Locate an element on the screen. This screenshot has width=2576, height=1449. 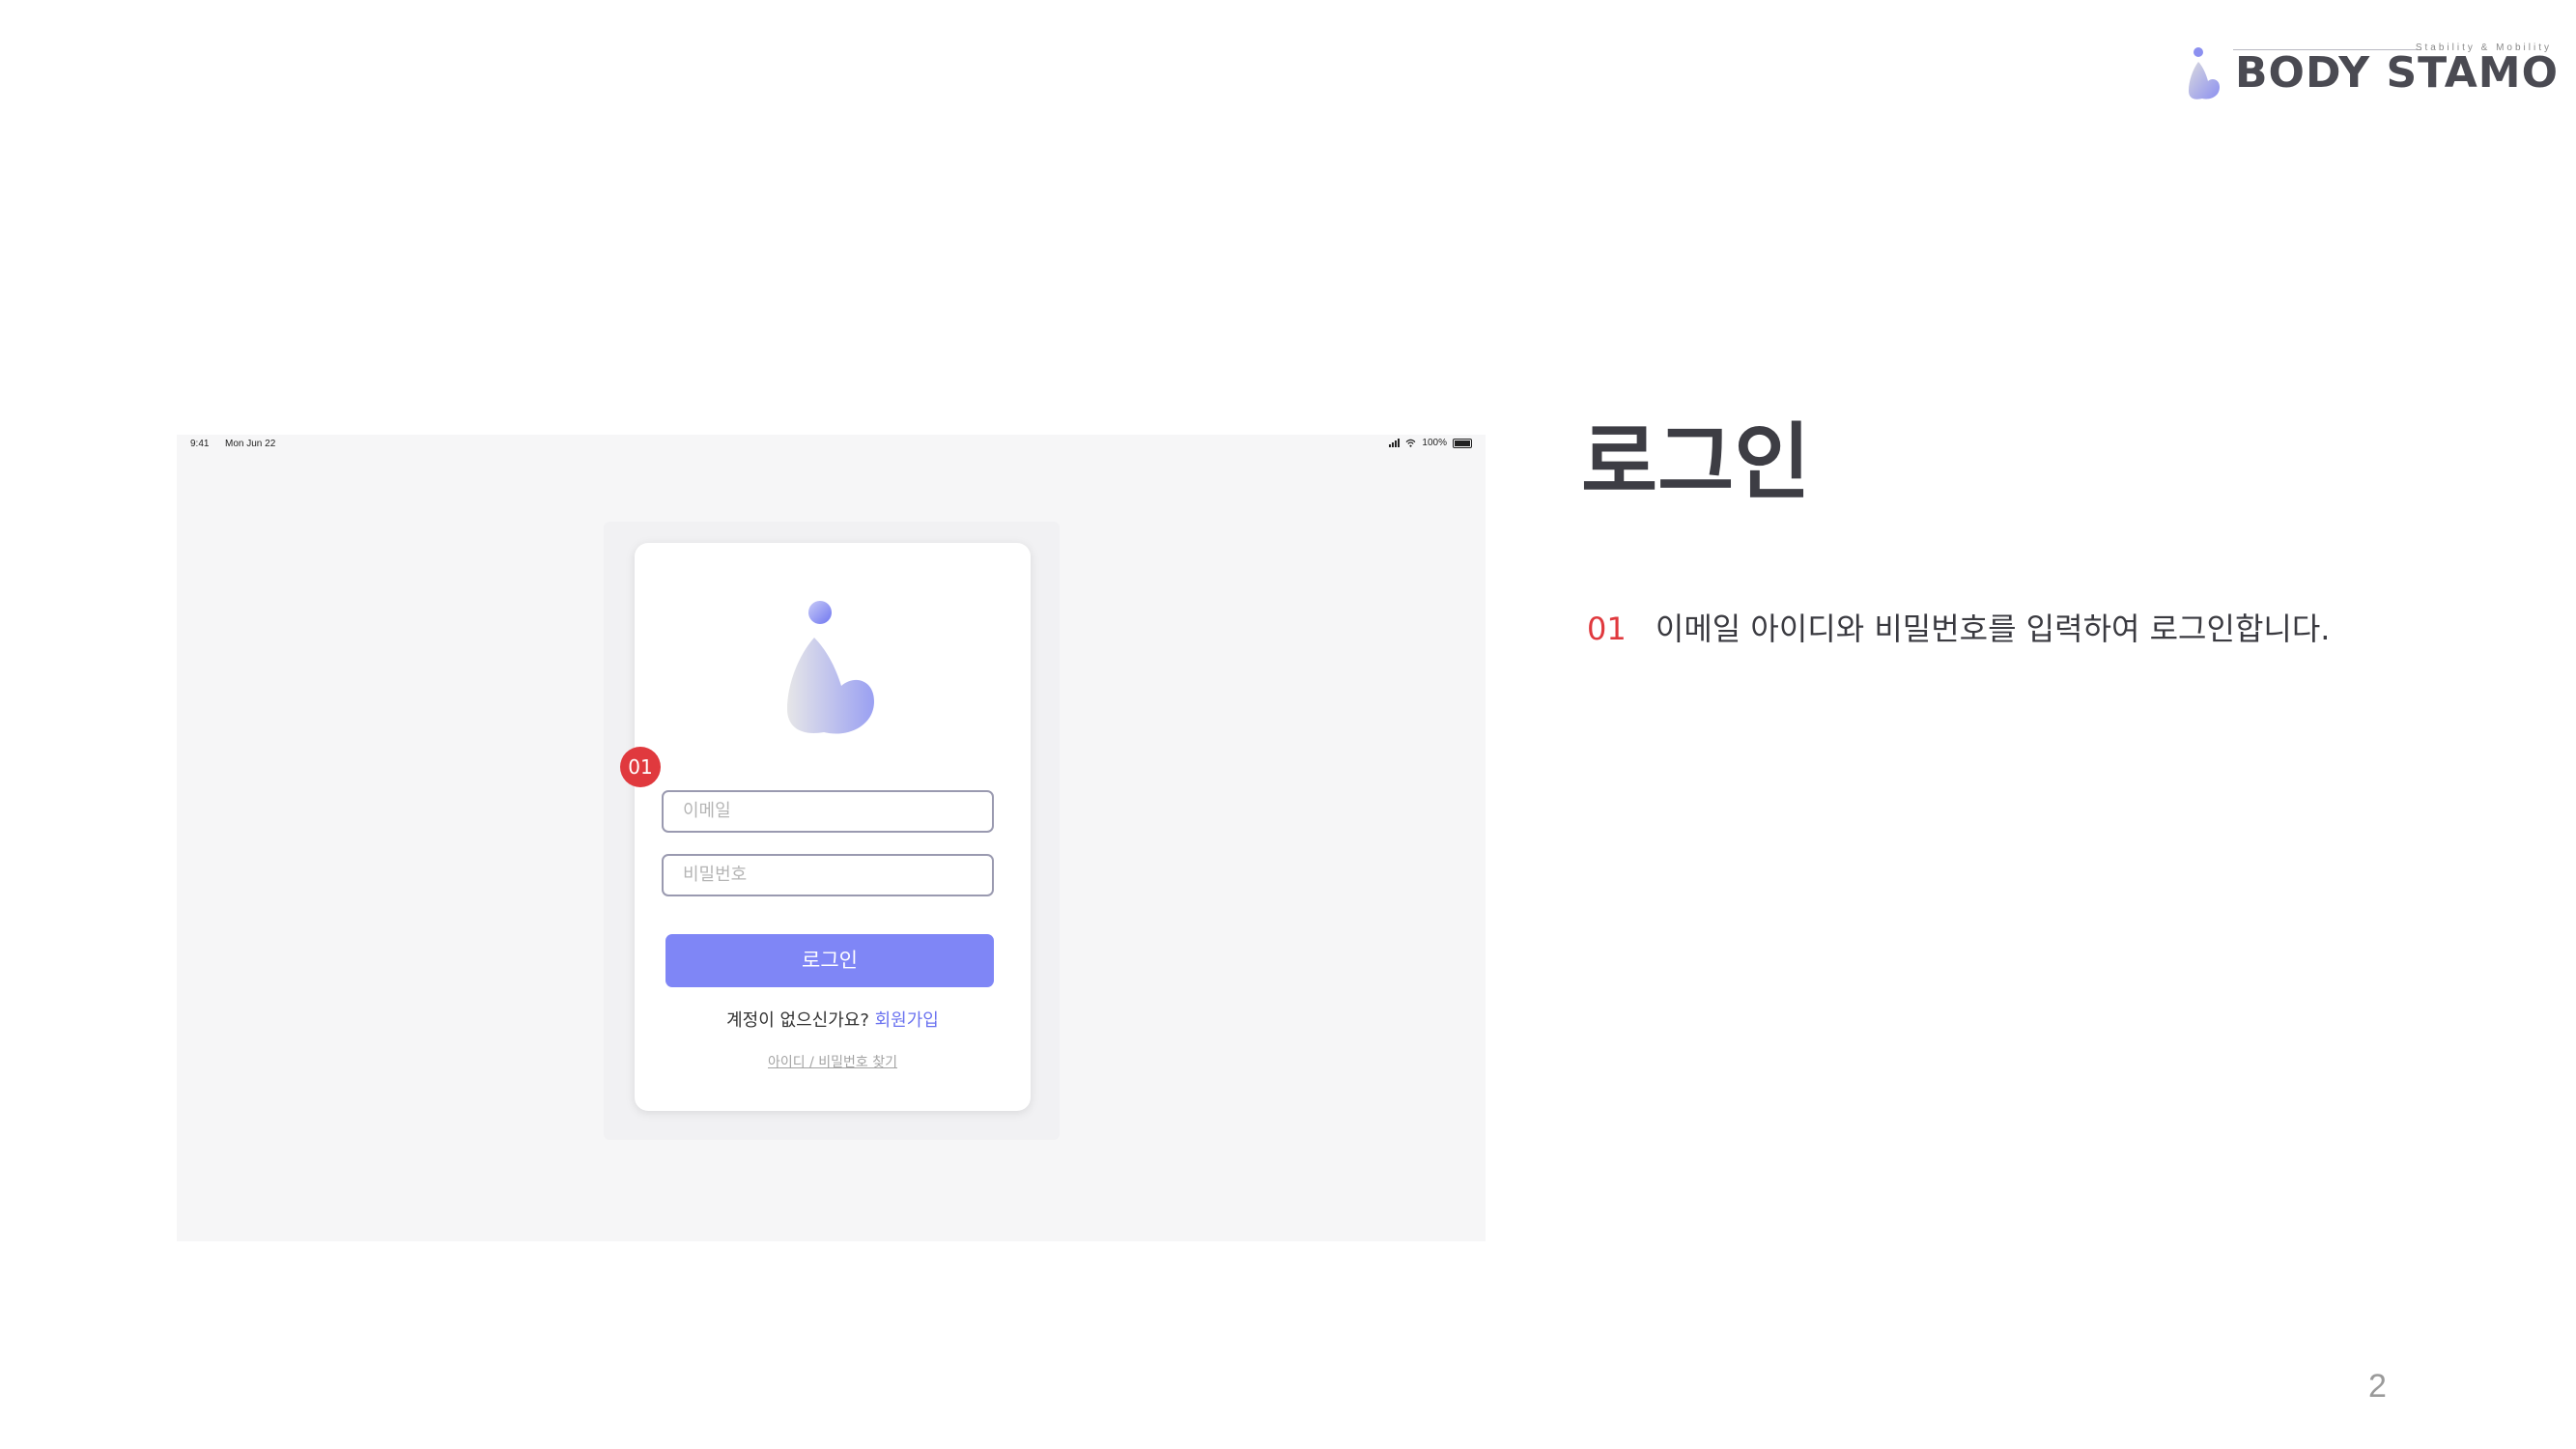
step-number: 01 is located at coordinates (1607, 629).